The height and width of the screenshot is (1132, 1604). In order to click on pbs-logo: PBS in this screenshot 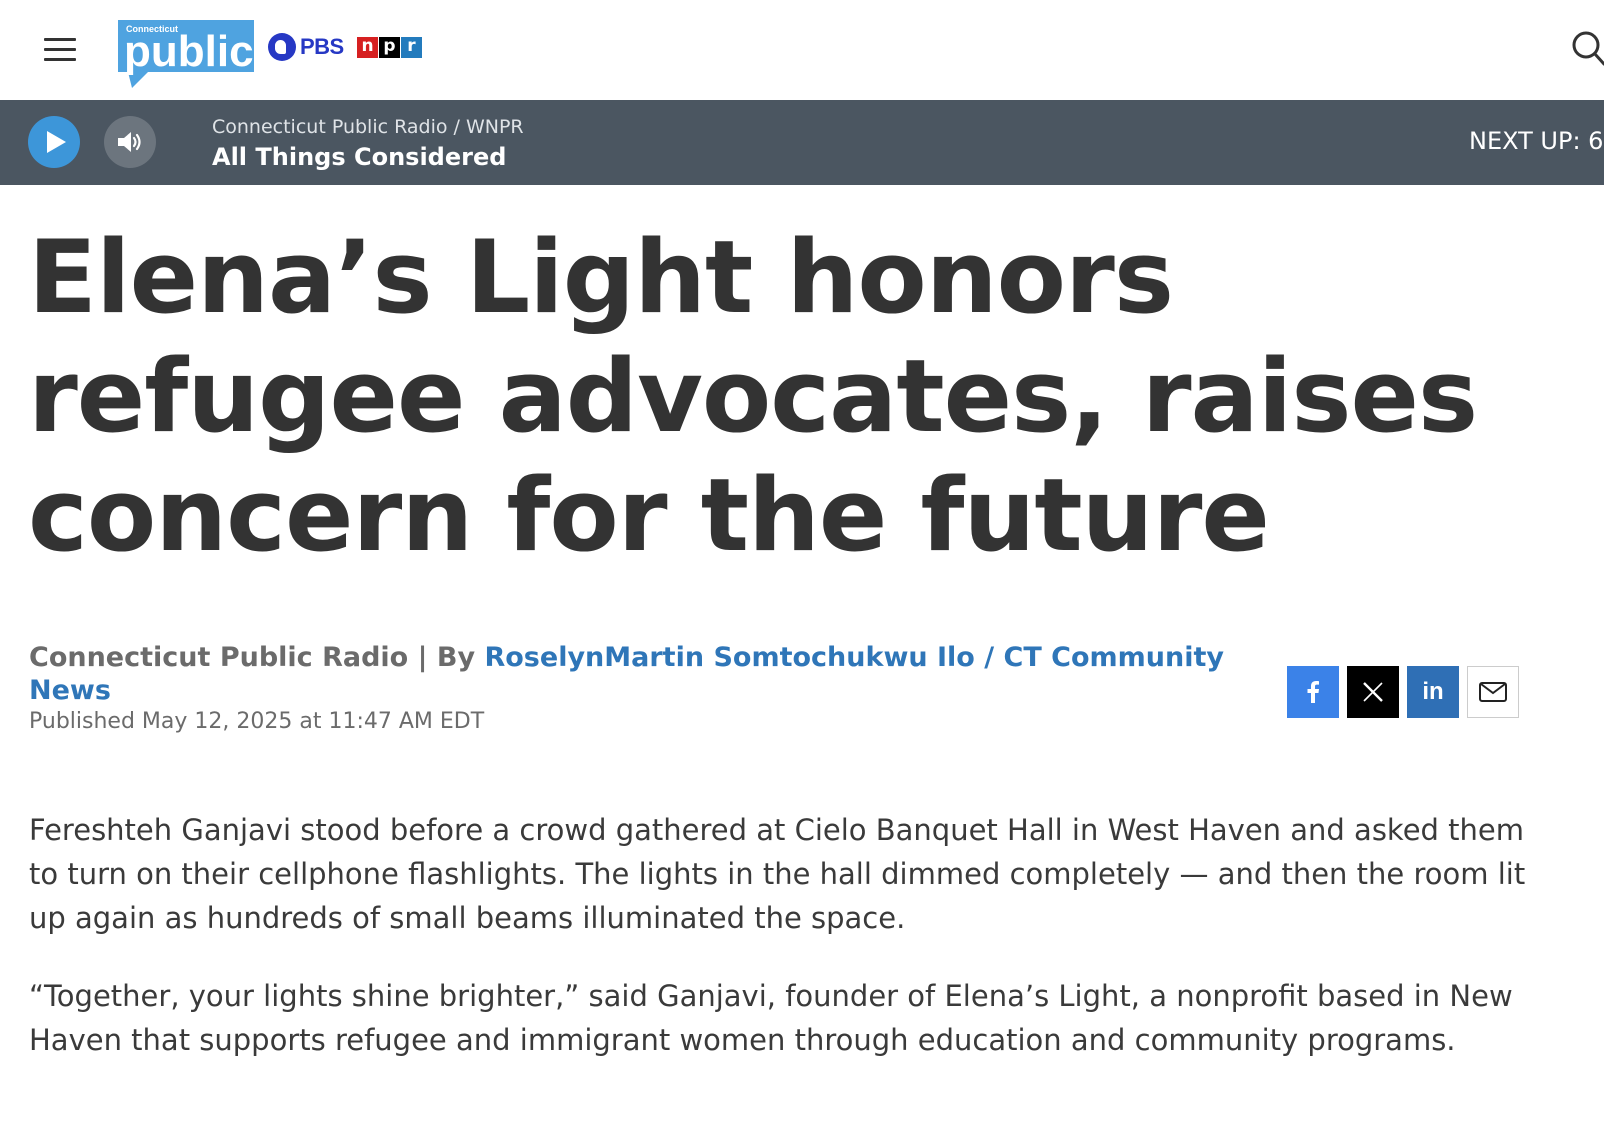, I will do `click(306, 47)`.